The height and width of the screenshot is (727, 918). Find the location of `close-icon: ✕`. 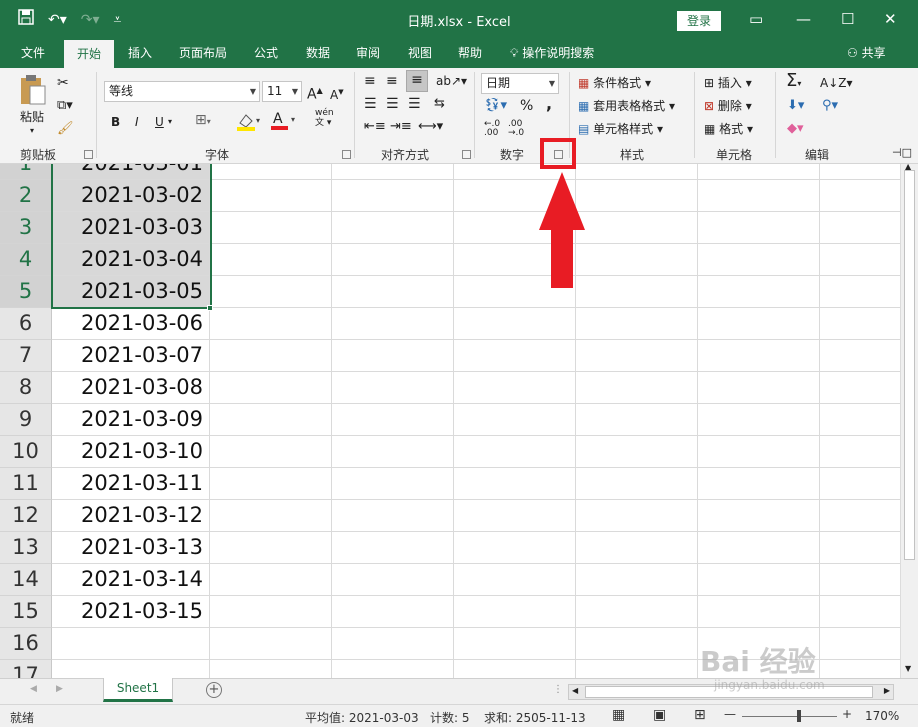

close-icon: ✕ is located at coordinates (890, 19).